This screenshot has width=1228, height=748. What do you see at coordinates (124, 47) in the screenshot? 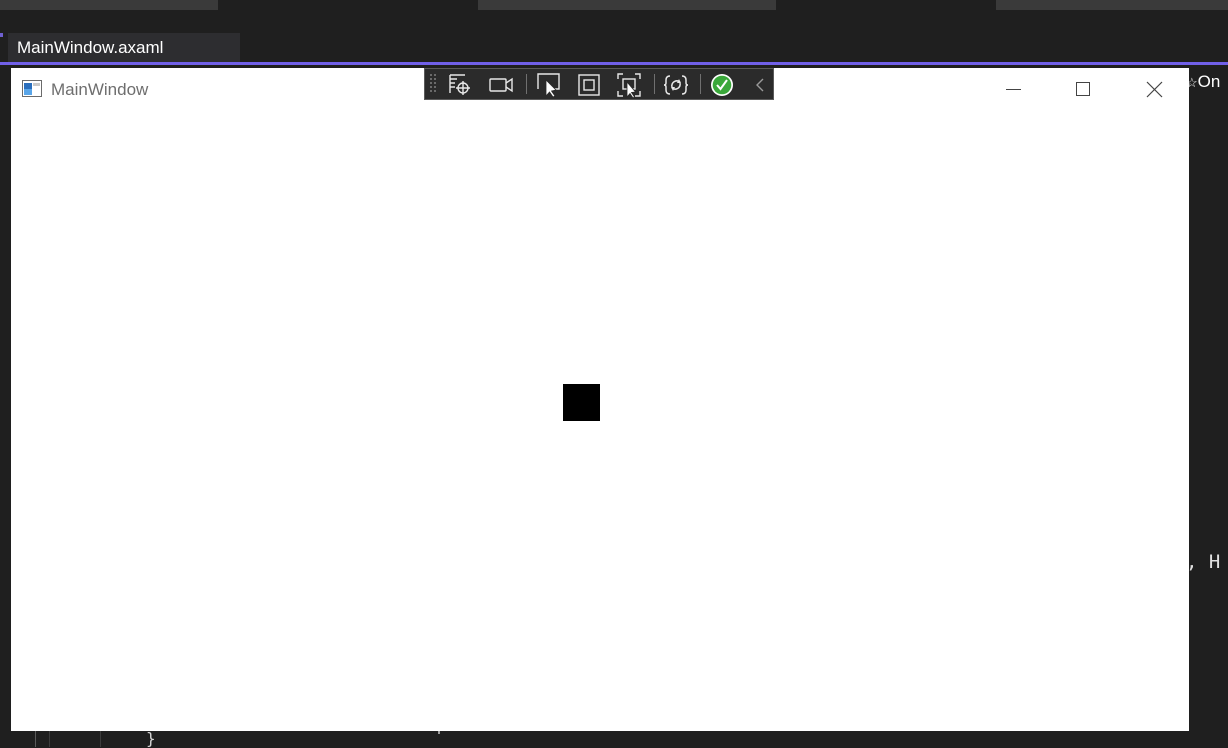
I see `document-tab-mainwindow: MainWindow.axaml` at bounding box center [124, 47].